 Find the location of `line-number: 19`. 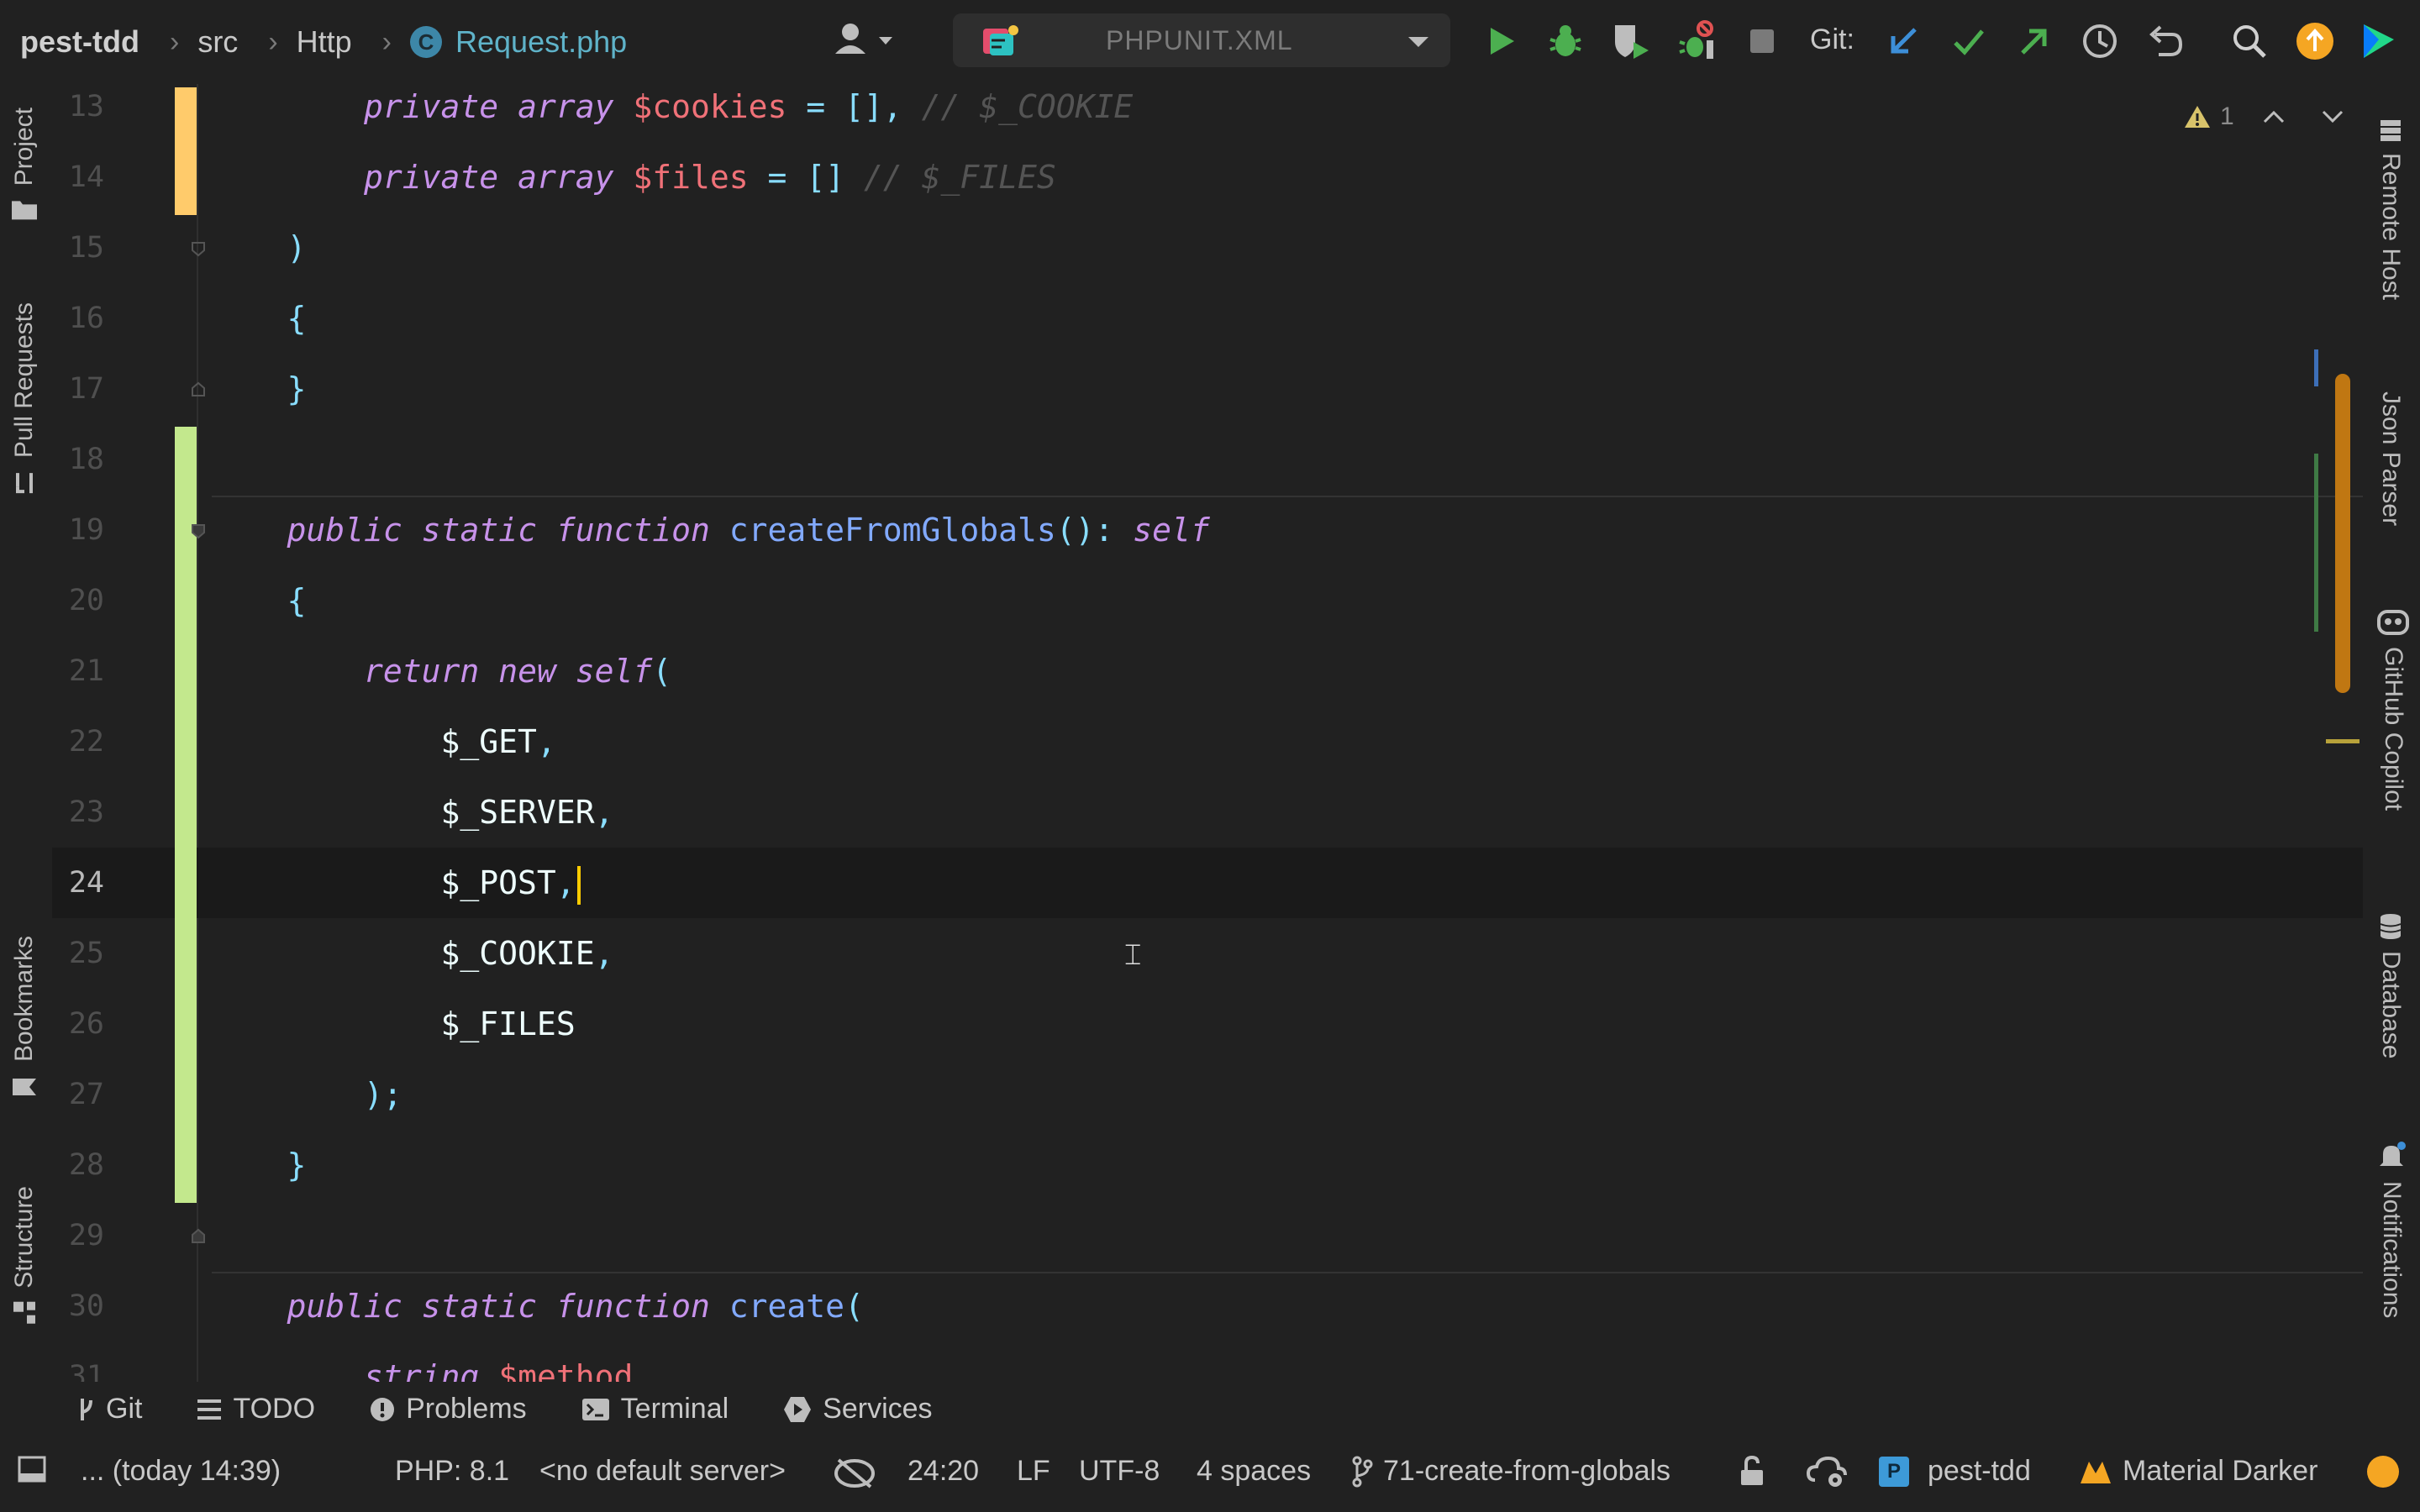

line-number: 19 is located at coordinates (78, 530).